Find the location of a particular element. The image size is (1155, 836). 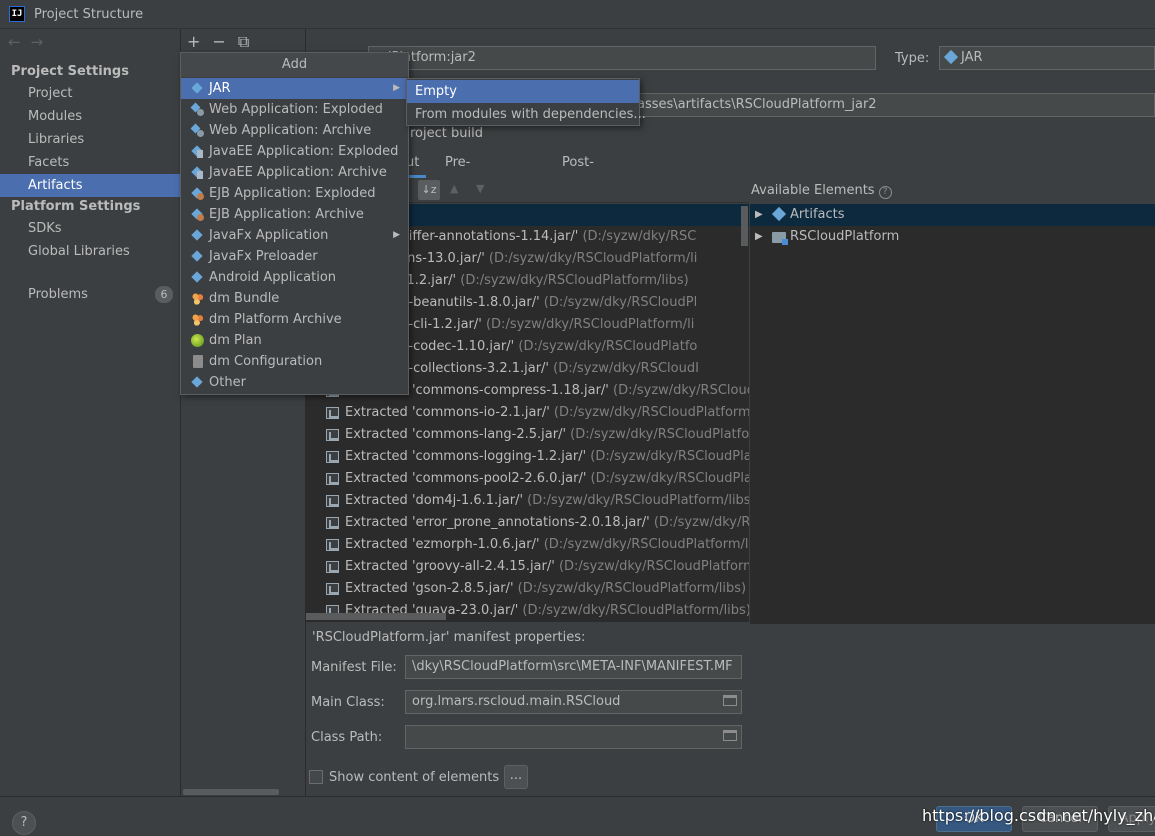

popup-item-dm-configuration: dm Configuration is located at coordinates (294, 361).